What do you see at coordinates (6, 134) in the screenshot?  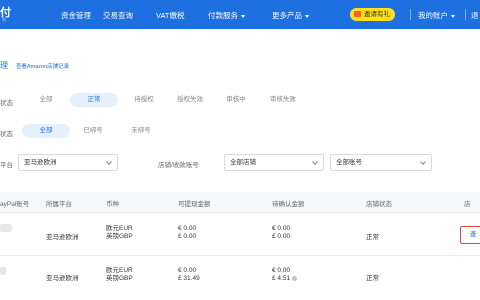 I see `bind-filter-label: 状态` at bounding box center [6, 134].